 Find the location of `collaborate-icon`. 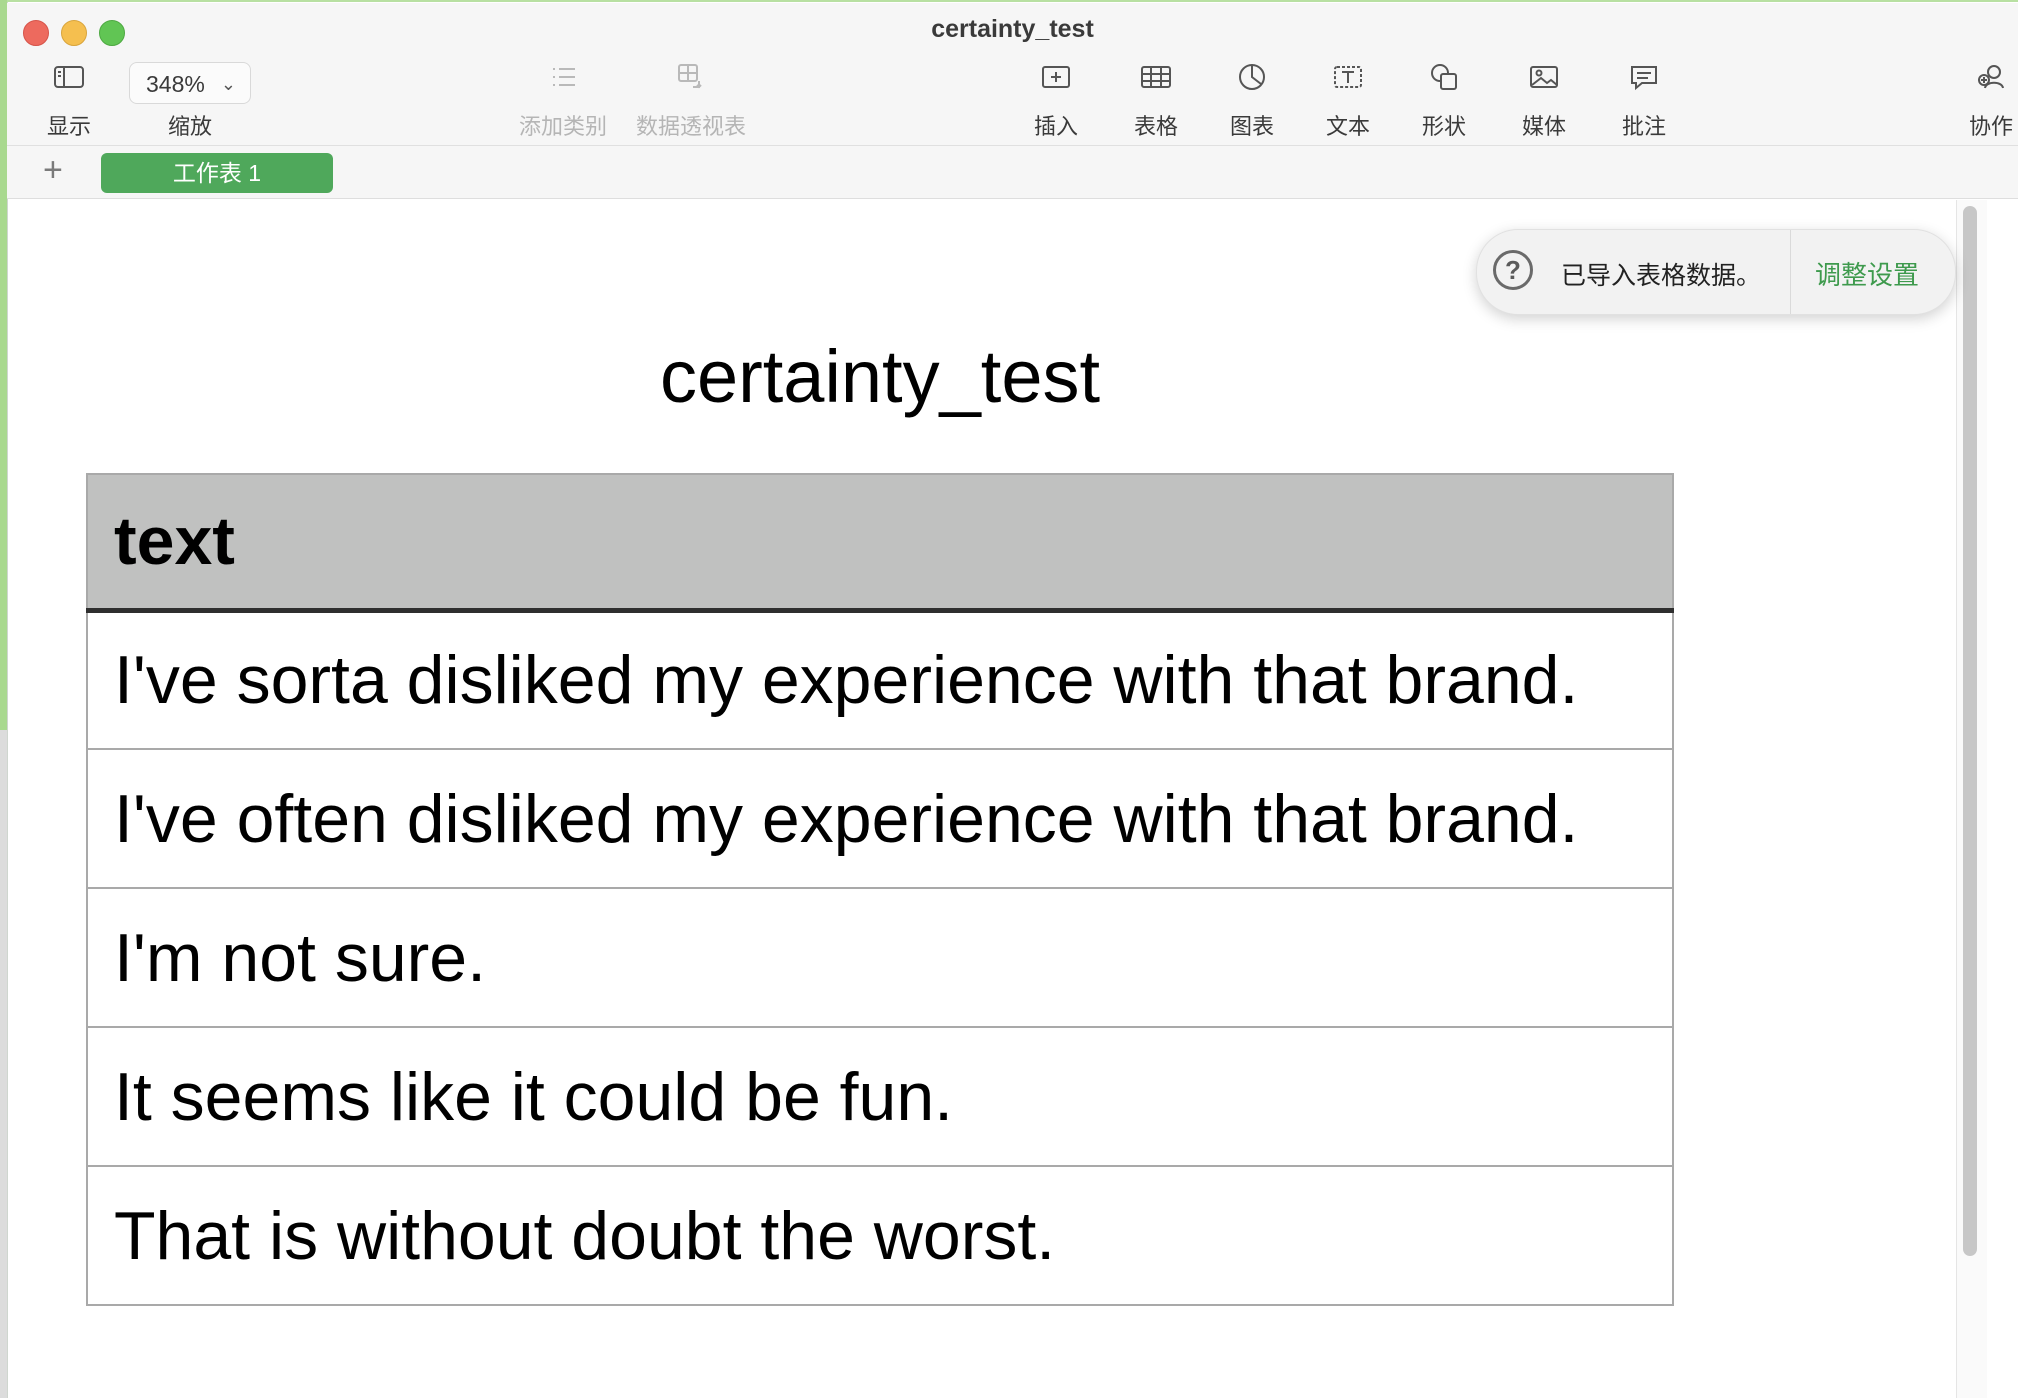

collaborate-icon is located at coordinates (1991, 77).